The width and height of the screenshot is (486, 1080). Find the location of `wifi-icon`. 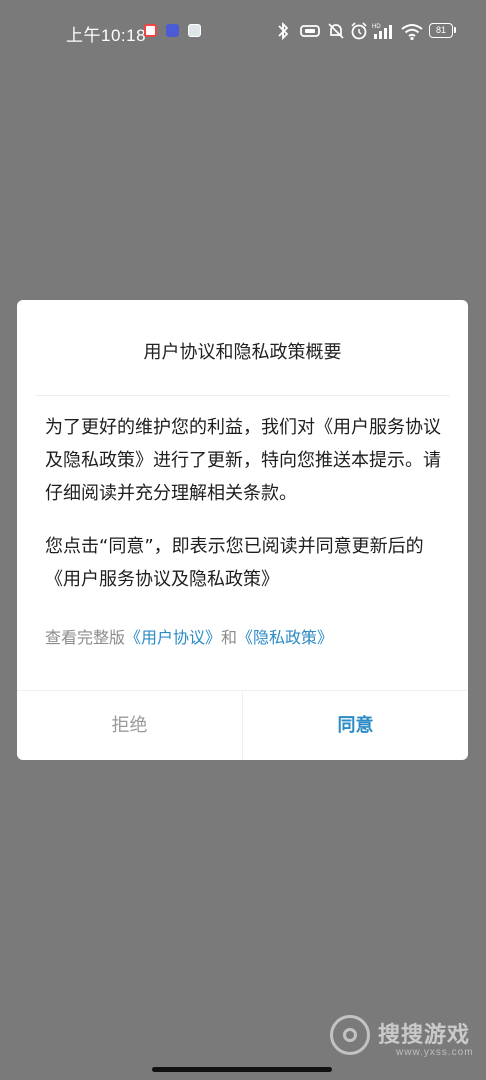

wifi-icon is located at coordinates (412, 31).